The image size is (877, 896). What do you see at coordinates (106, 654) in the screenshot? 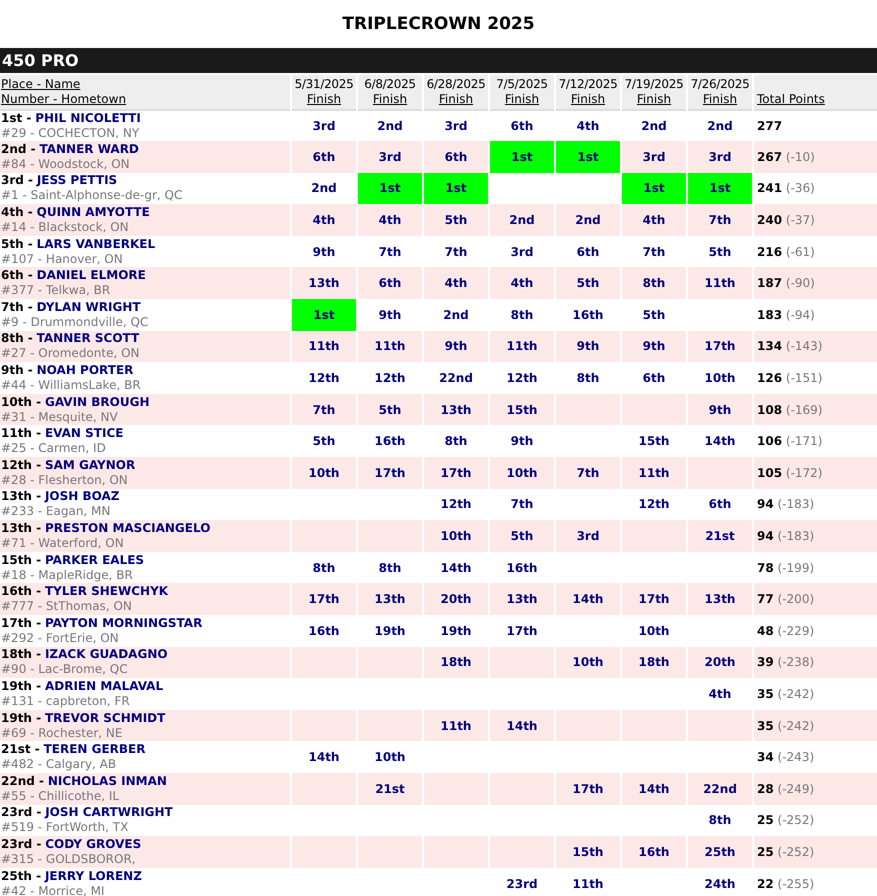
I see `rider-name-link: IZACK GUADAGNO` at bounding box center [106, 654].